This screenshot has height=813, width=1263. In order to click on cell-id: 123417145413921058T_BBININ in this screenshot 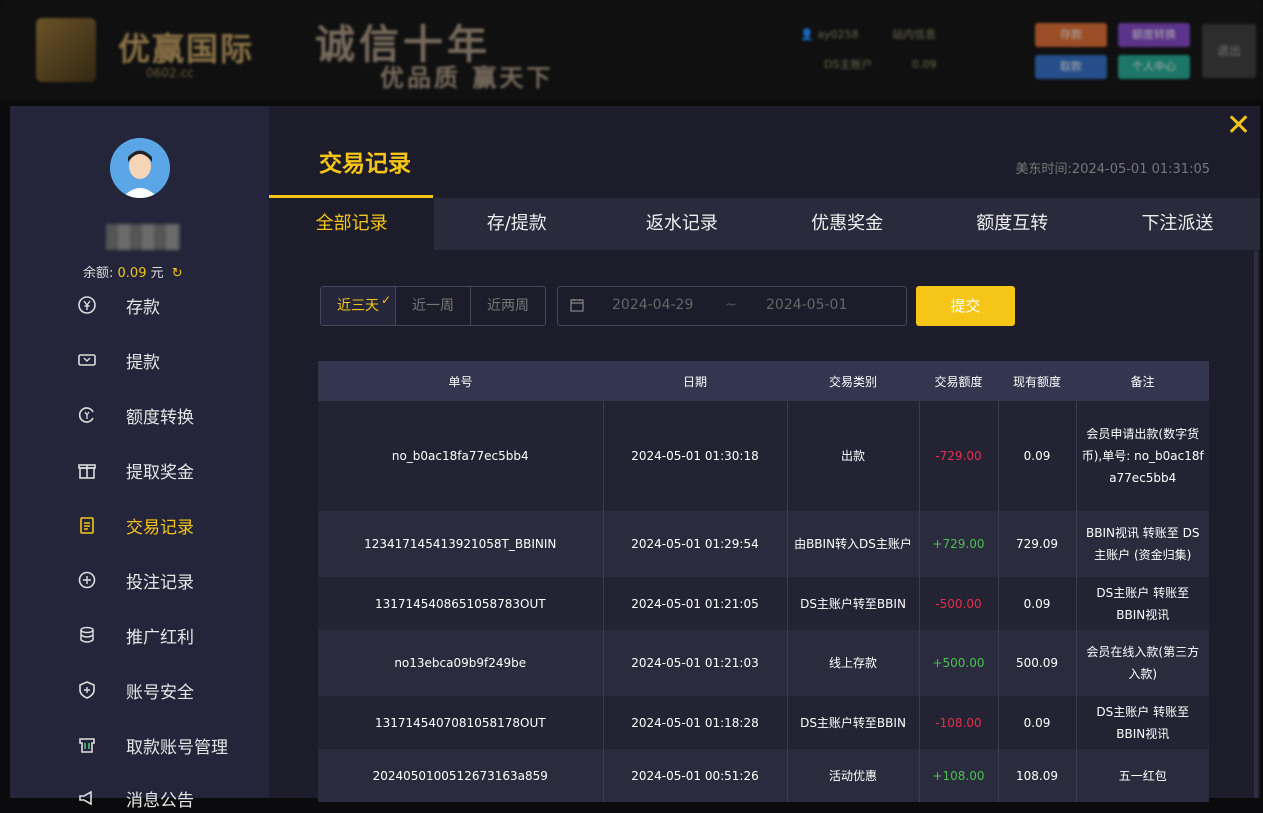, I will do `click(460, 544)`.